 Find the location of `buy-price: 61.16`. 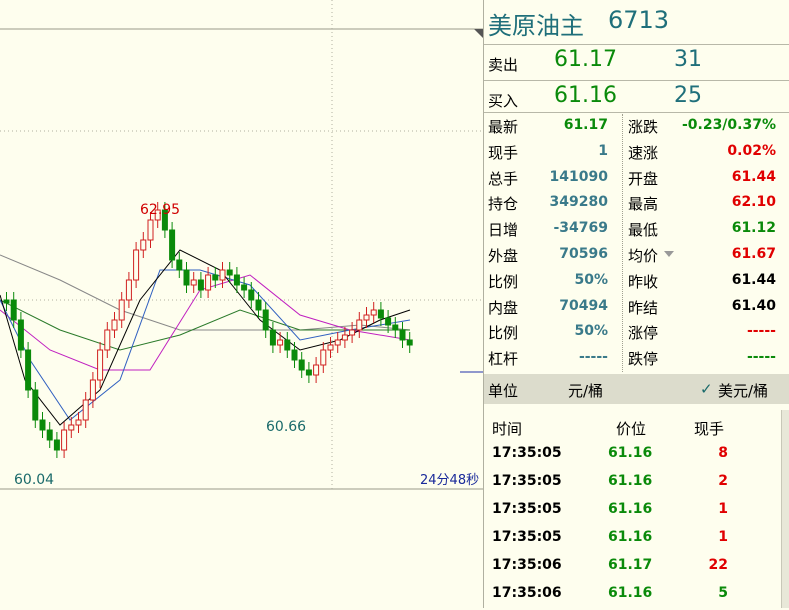

buy-price: 61.16 is located at coordinates (585, 95).